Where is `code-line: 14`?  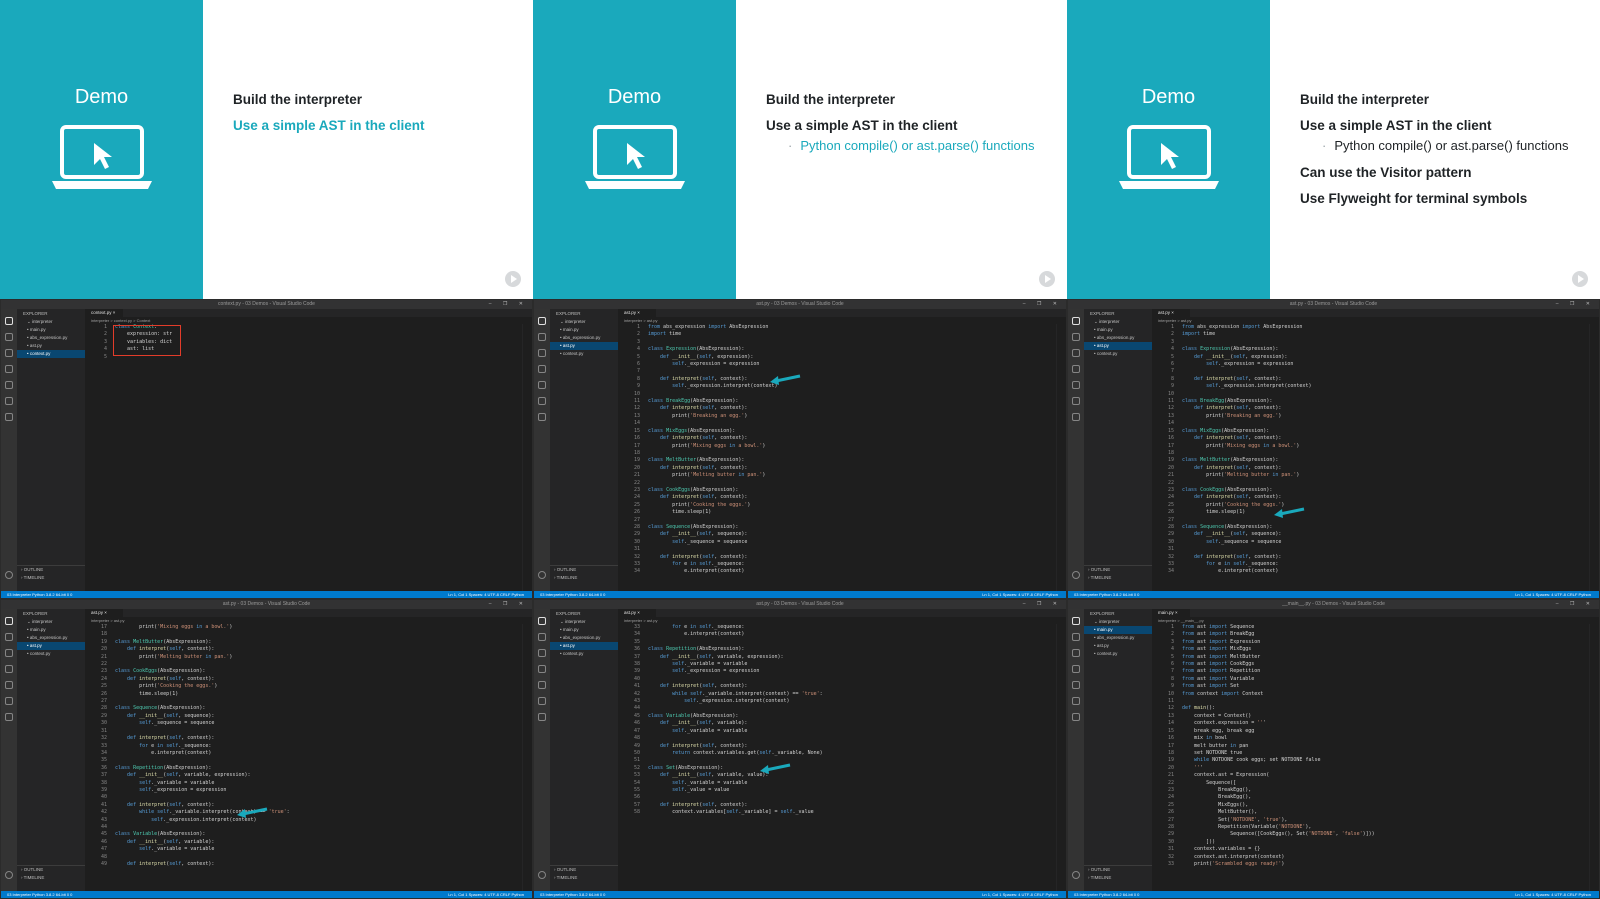
code-line: 14 is located at coordinates (837, 423).